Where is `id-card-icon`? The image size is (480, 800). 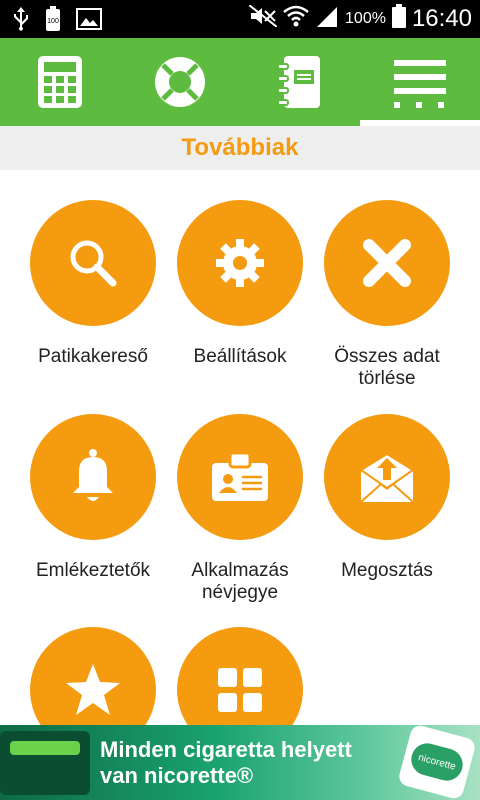 id-card-icon is located at coordinates (240, 476).